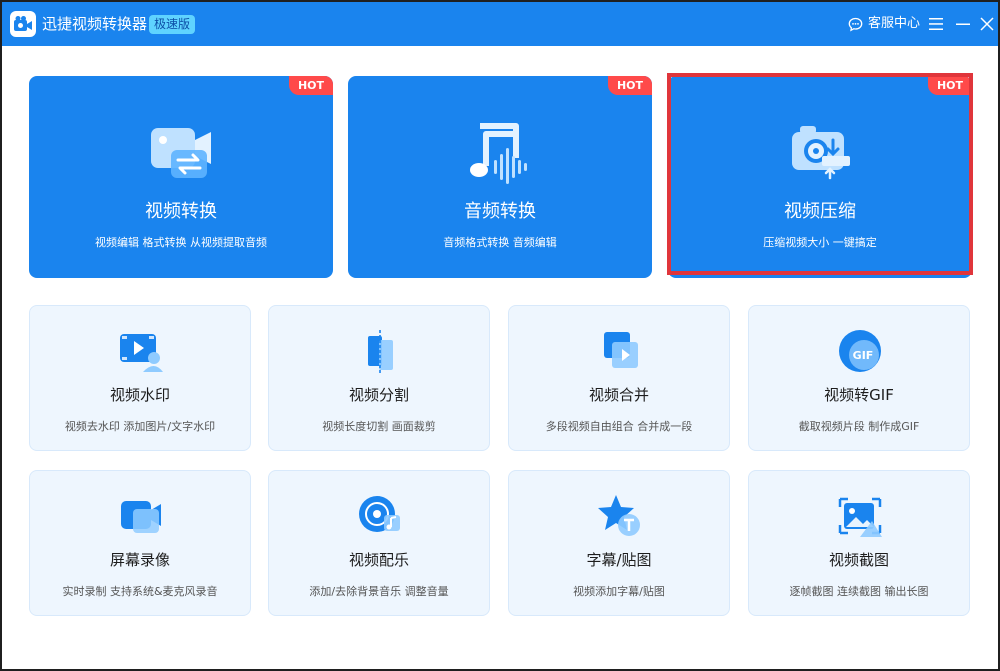  I want to click on tool-description: 多段视频自由组合 合并成一段, so click(619, 426).